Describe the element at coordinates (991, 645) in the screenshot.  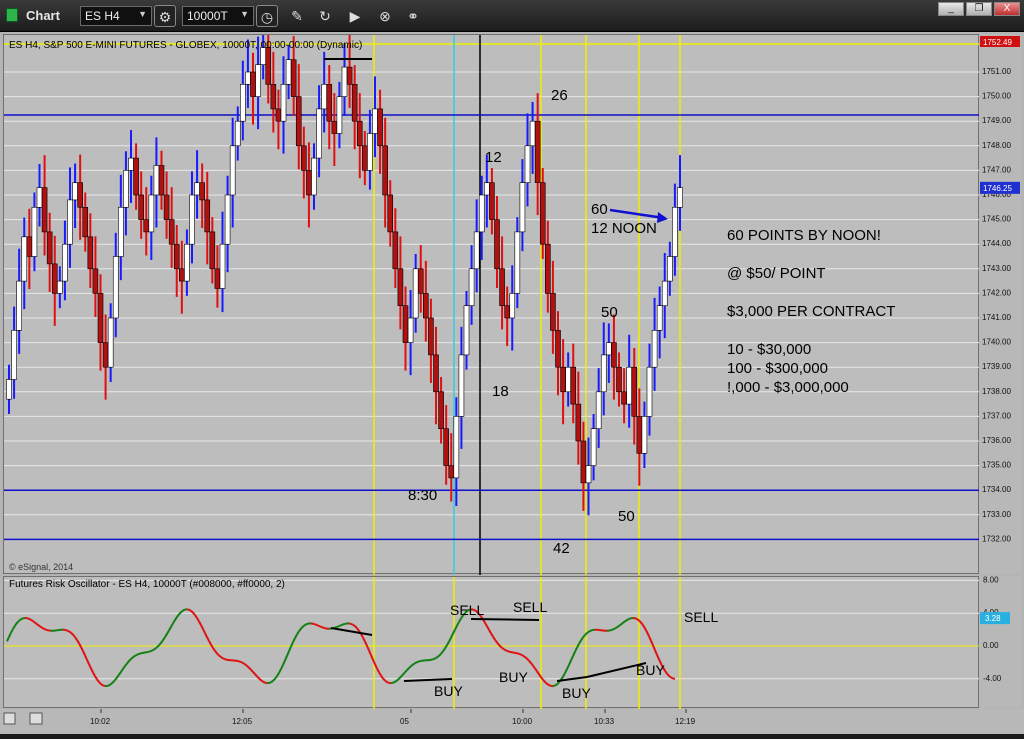
I see `osc-tick-label: 0.00` at that location.